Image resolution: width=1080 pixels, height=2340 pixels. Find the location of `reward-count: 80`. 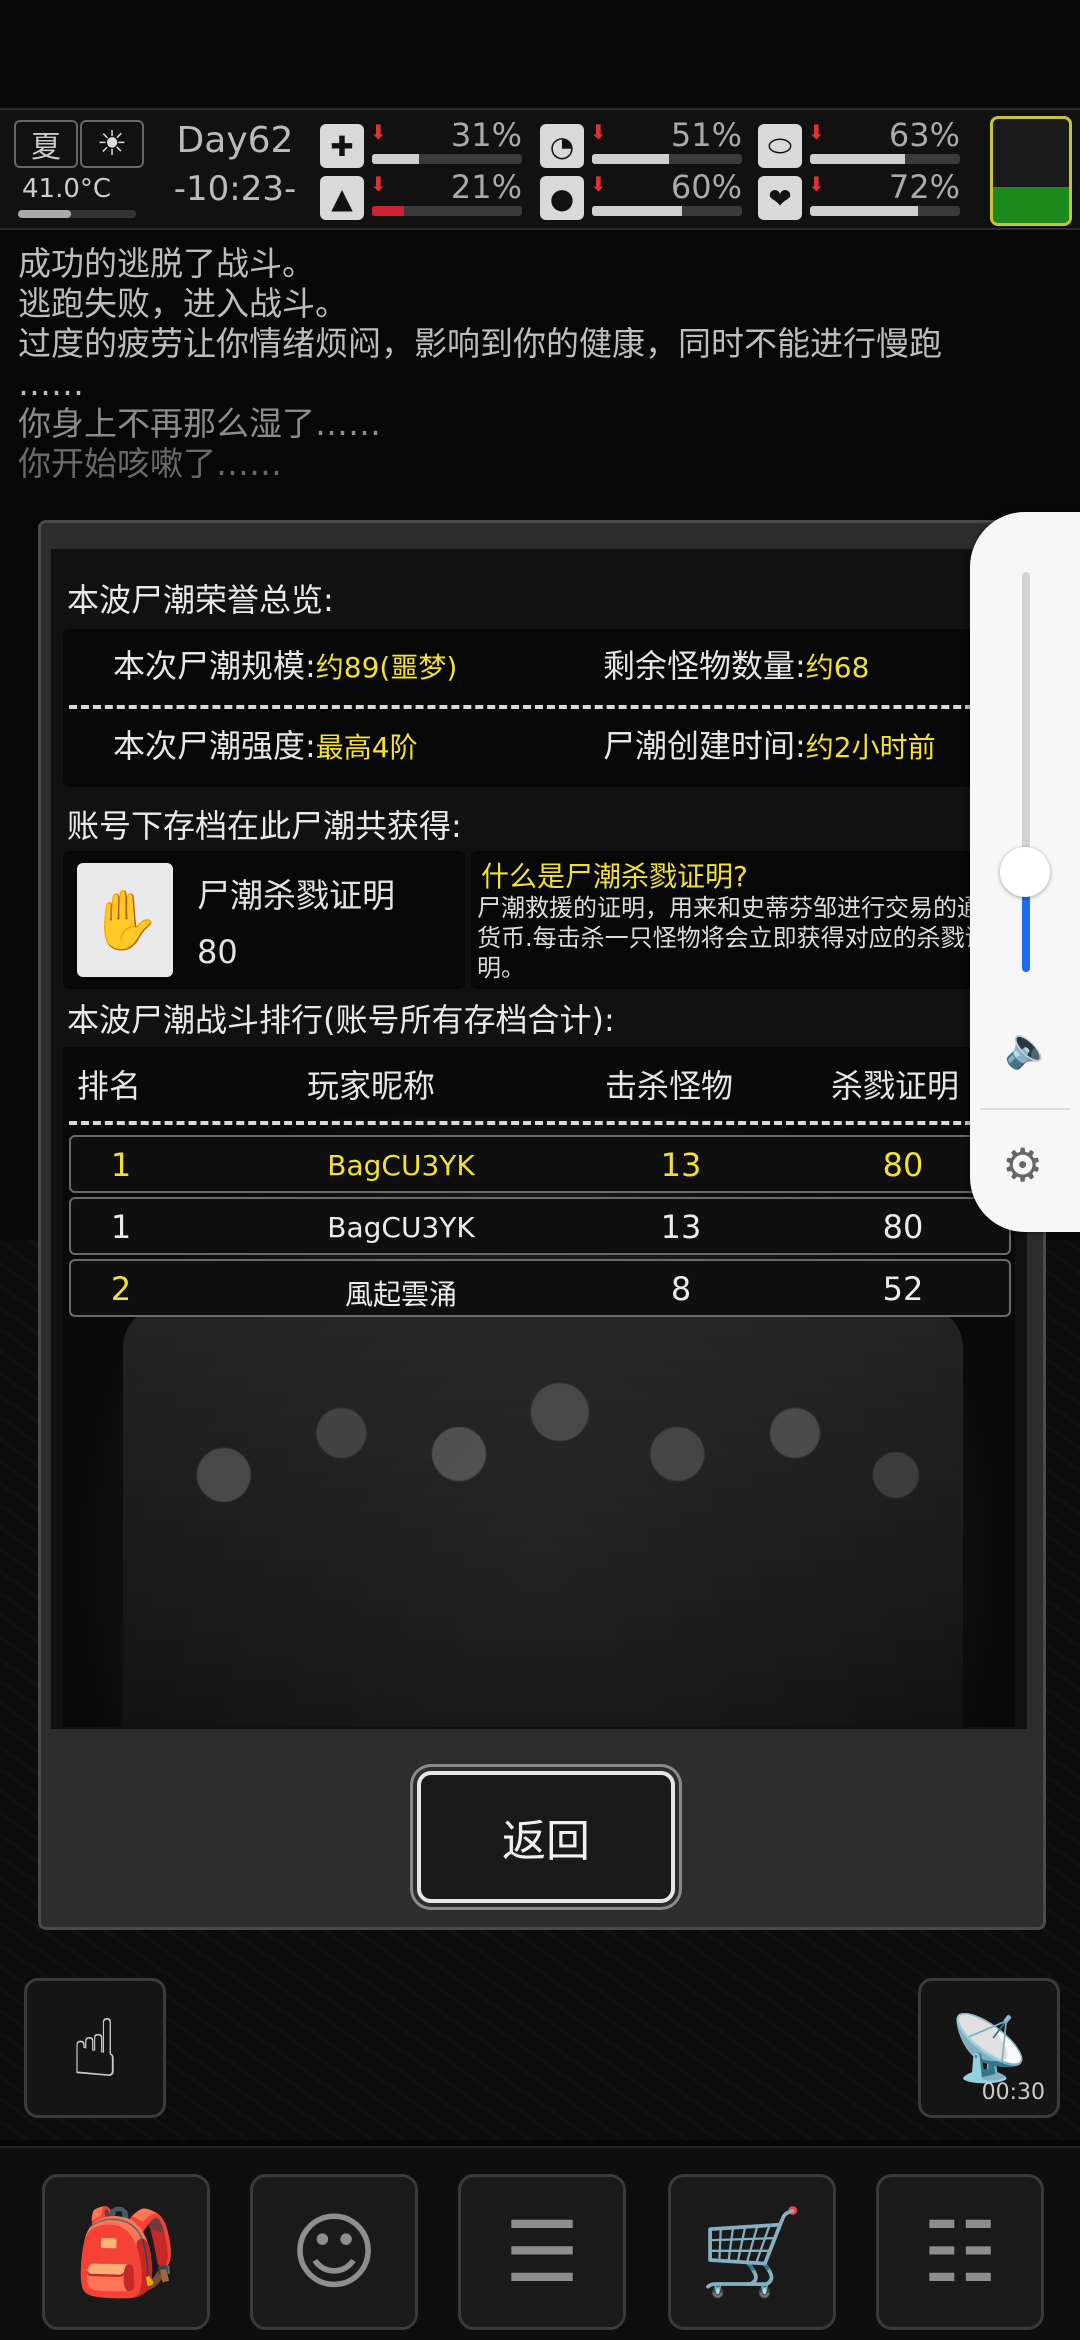

reward-count: 80 is located at coordinates (217, 952).